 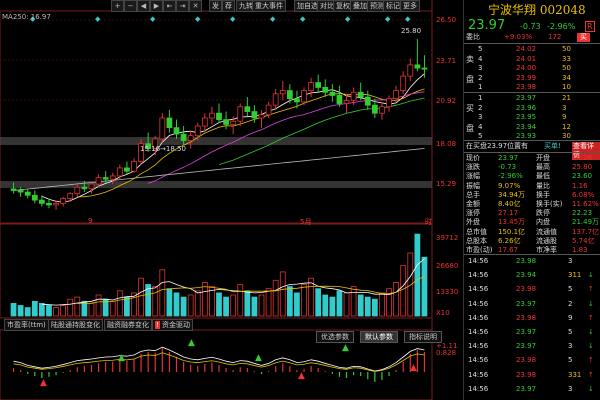 What do you see at coordinates (524, 87) in the screenshot?
I see `sell-order-row: 1 23.98 10` at bounding box center [524, 87].